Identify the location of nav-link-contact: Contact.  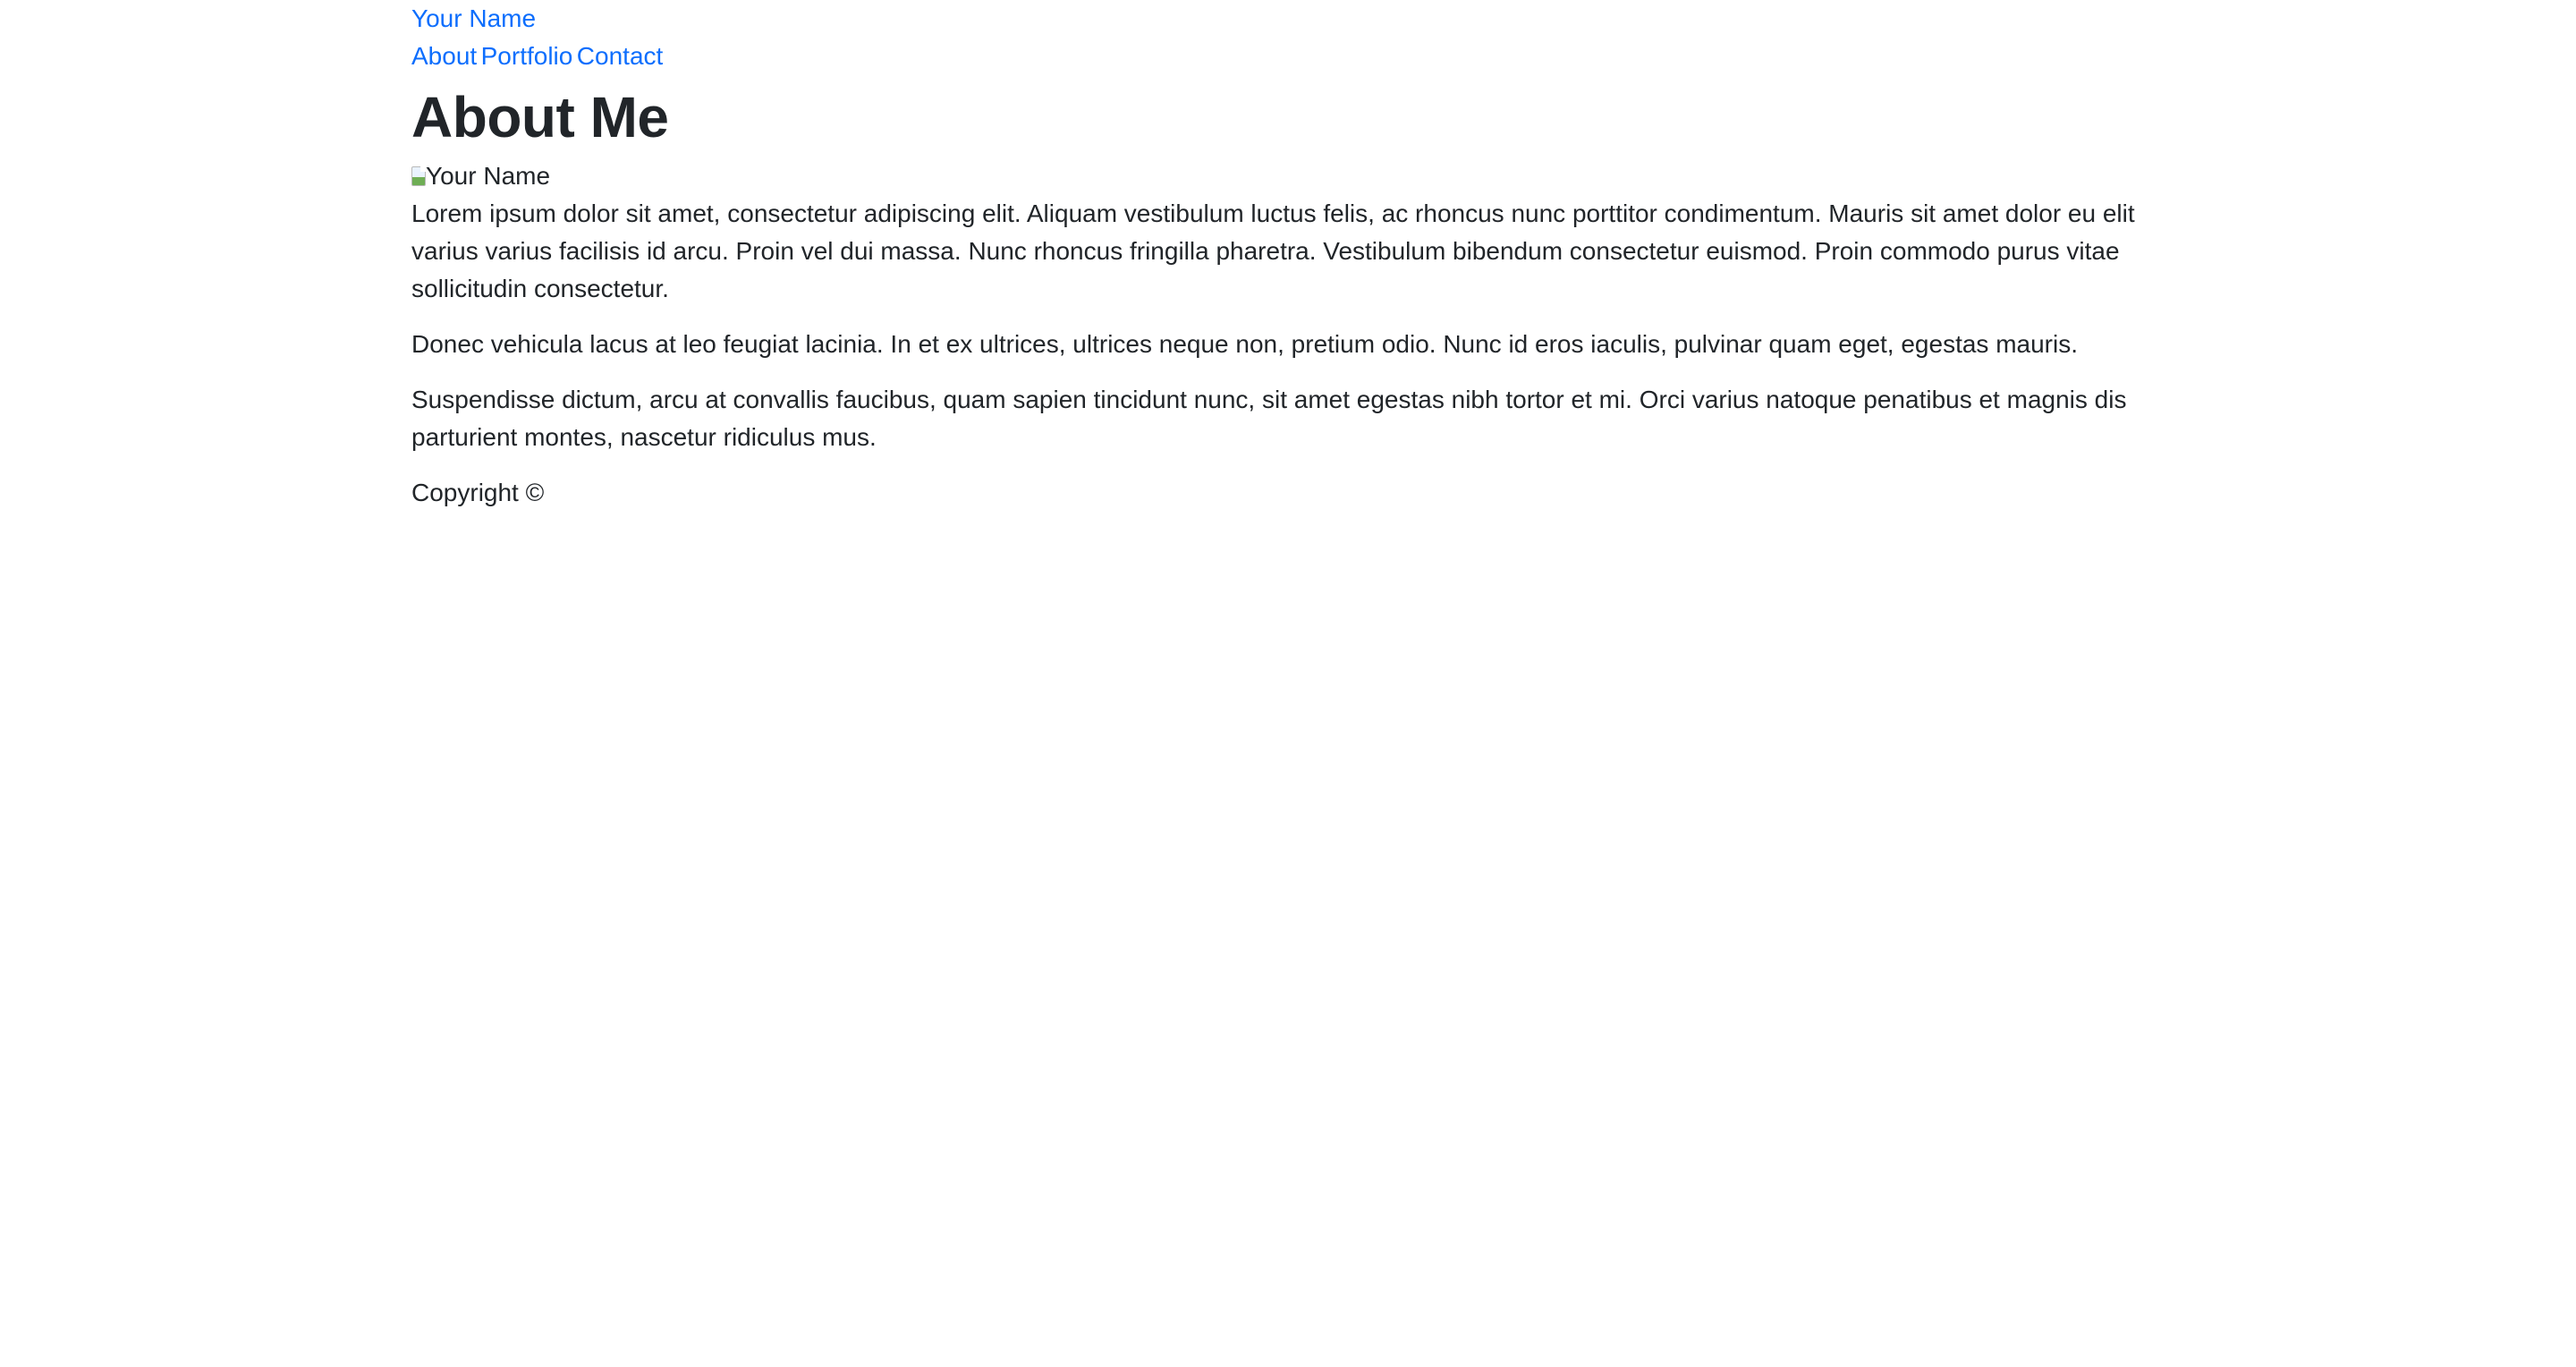
(620, 56).